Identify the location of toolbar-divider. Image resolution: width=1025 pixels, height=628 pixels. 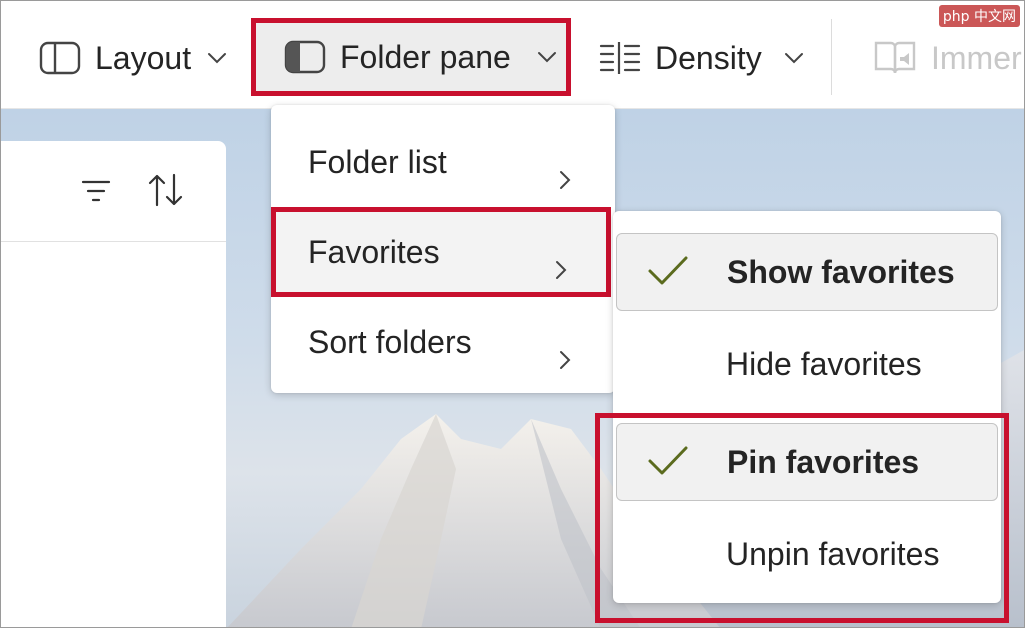
(831, 57).